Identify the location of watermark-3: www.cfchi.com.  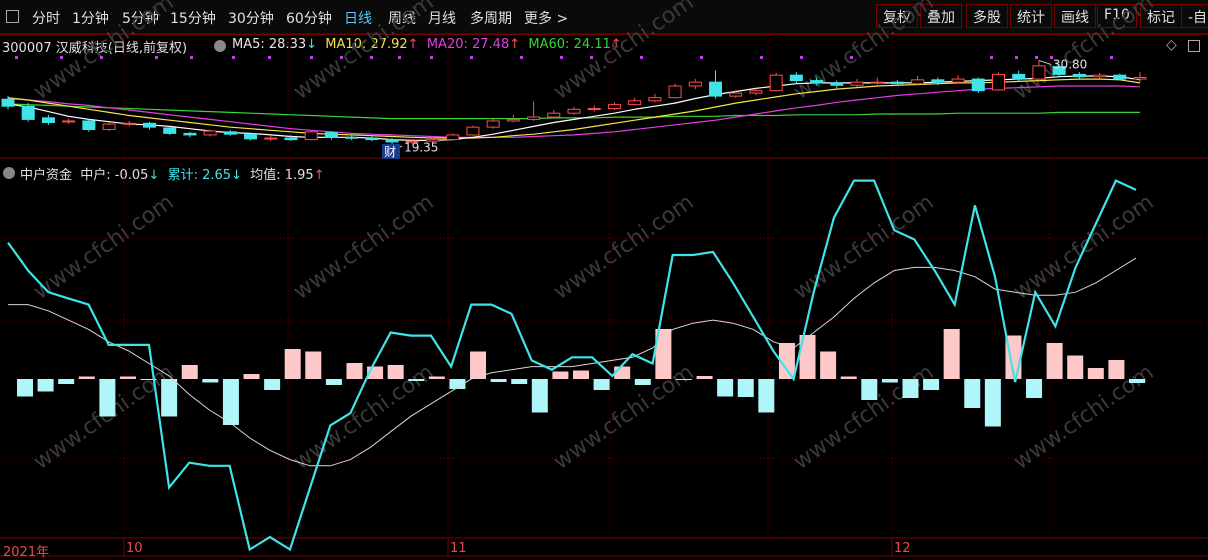
(863, 52).